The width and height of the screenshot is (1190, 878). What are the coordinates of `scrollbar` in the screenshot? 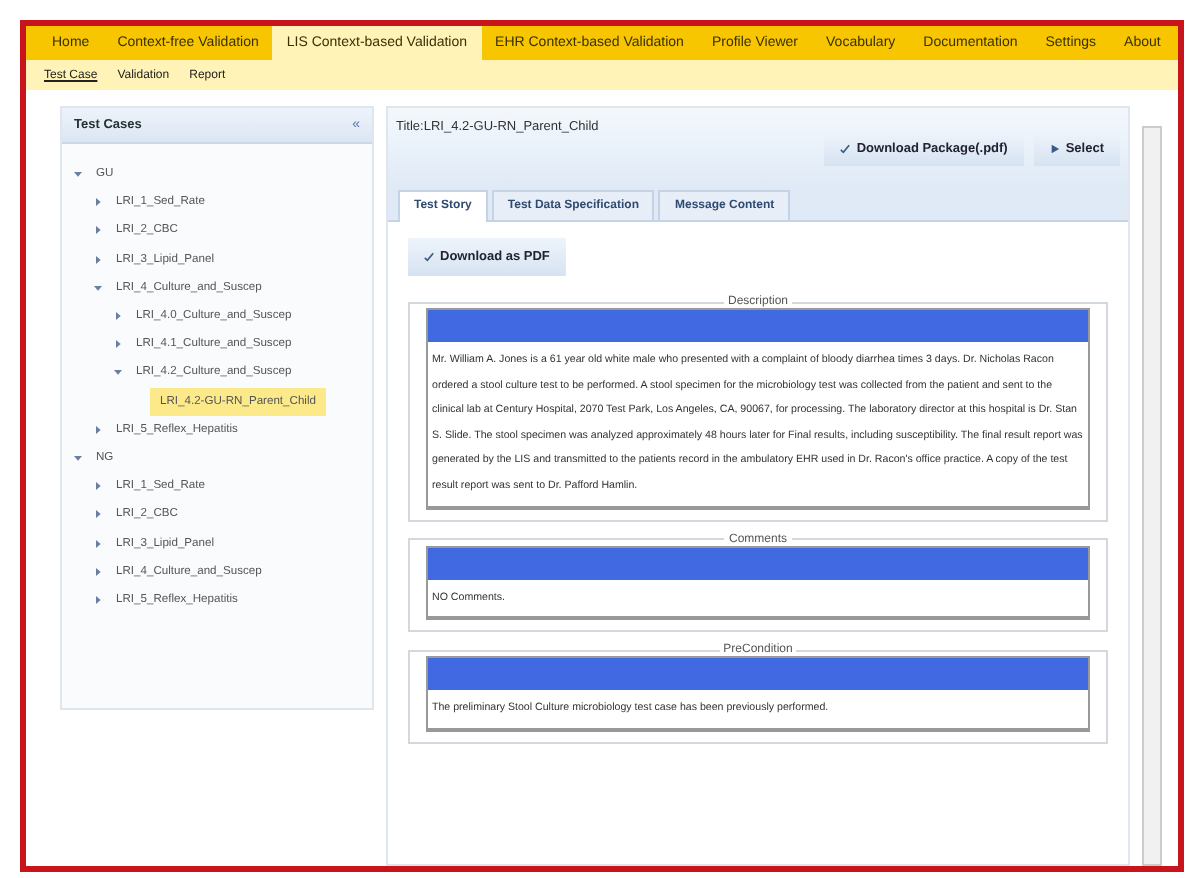 It's located at (1152, 496).